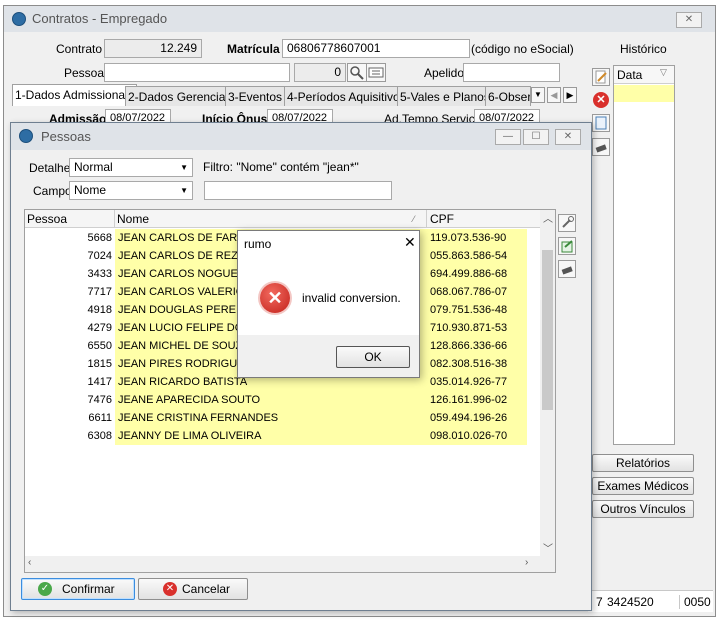 This screenshot has width=725, height=628. I want to click on contratos-title: Contratos - Empregado, so click(100, 18).